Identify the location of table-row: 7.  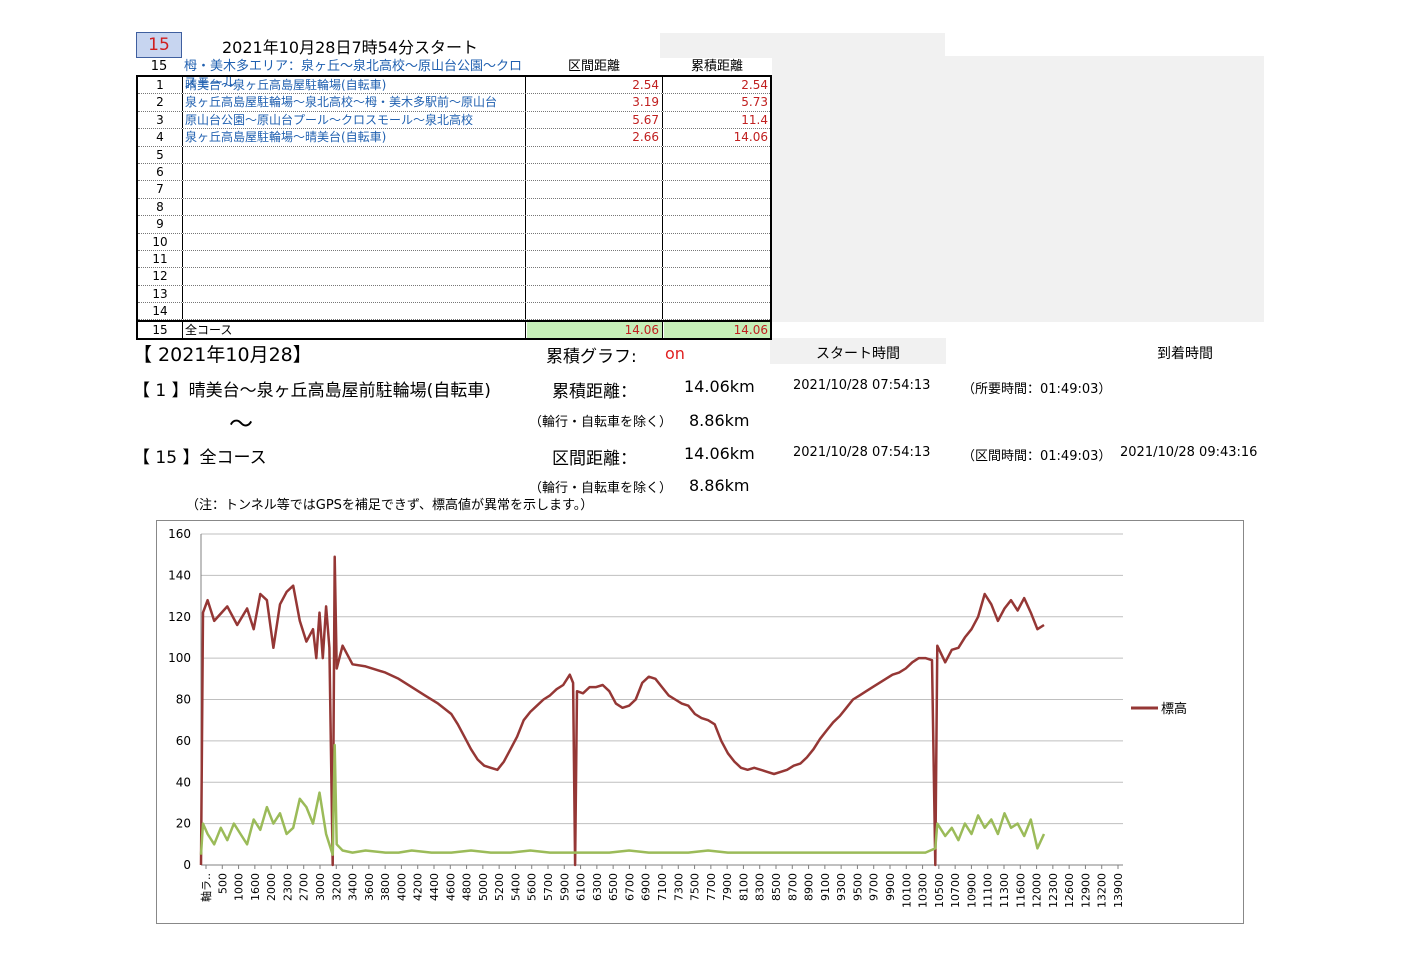
(454, 190).